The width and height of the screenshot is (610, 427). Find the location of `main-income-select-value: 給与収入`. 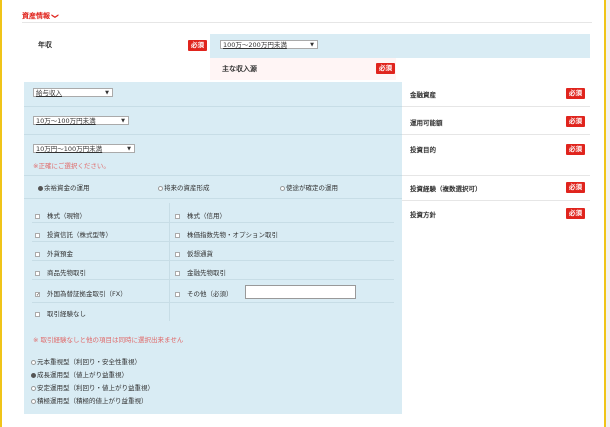

main-income-select-value: 給与収入 is located at coordinates (49, 93).